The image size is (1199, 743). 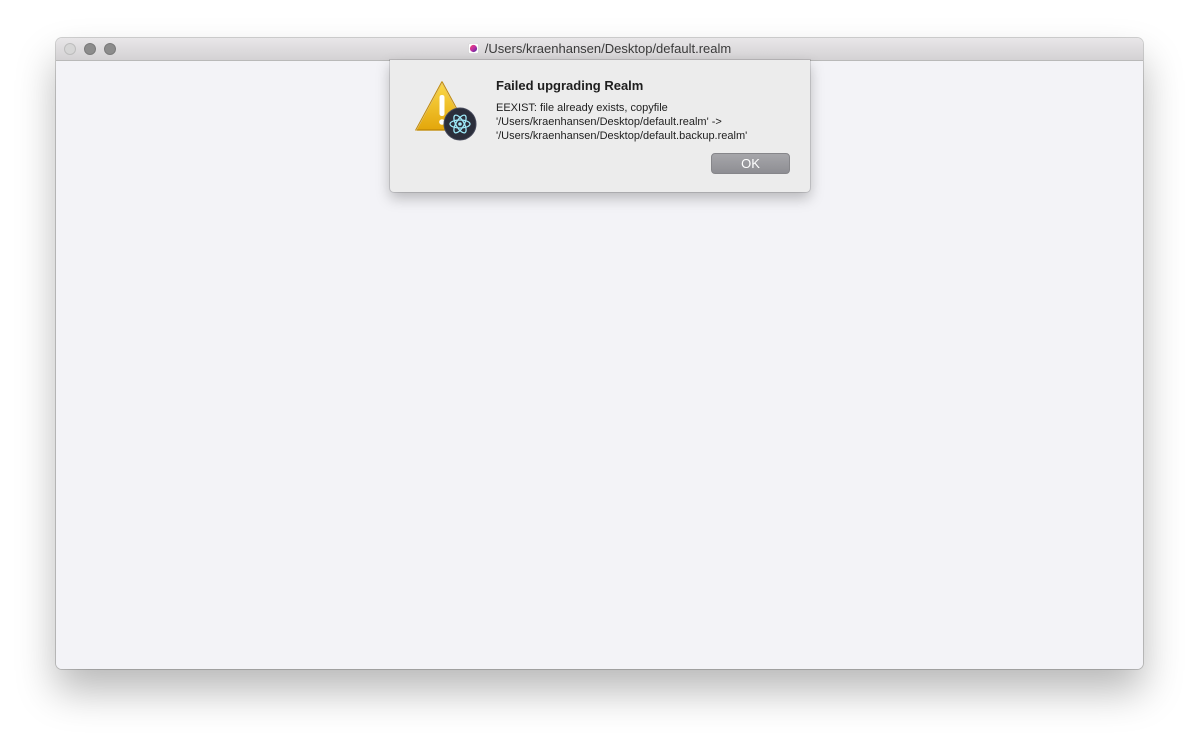 I want to click on title-bar: /Users/kraenhansen/Desktop/default.realm, so click(x=599, y=49).